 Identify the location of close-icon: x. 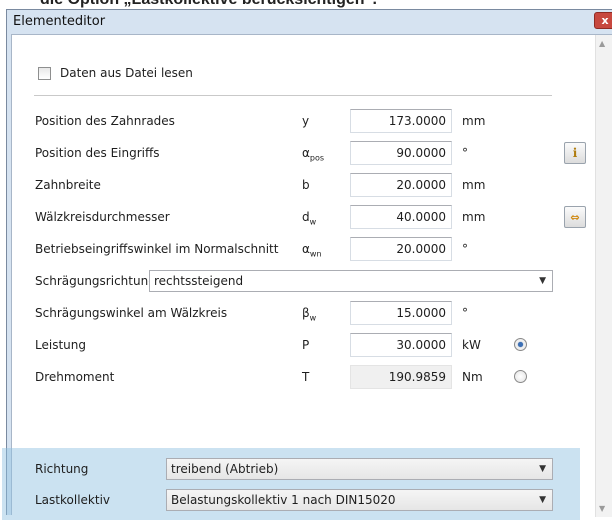
(605, 20).